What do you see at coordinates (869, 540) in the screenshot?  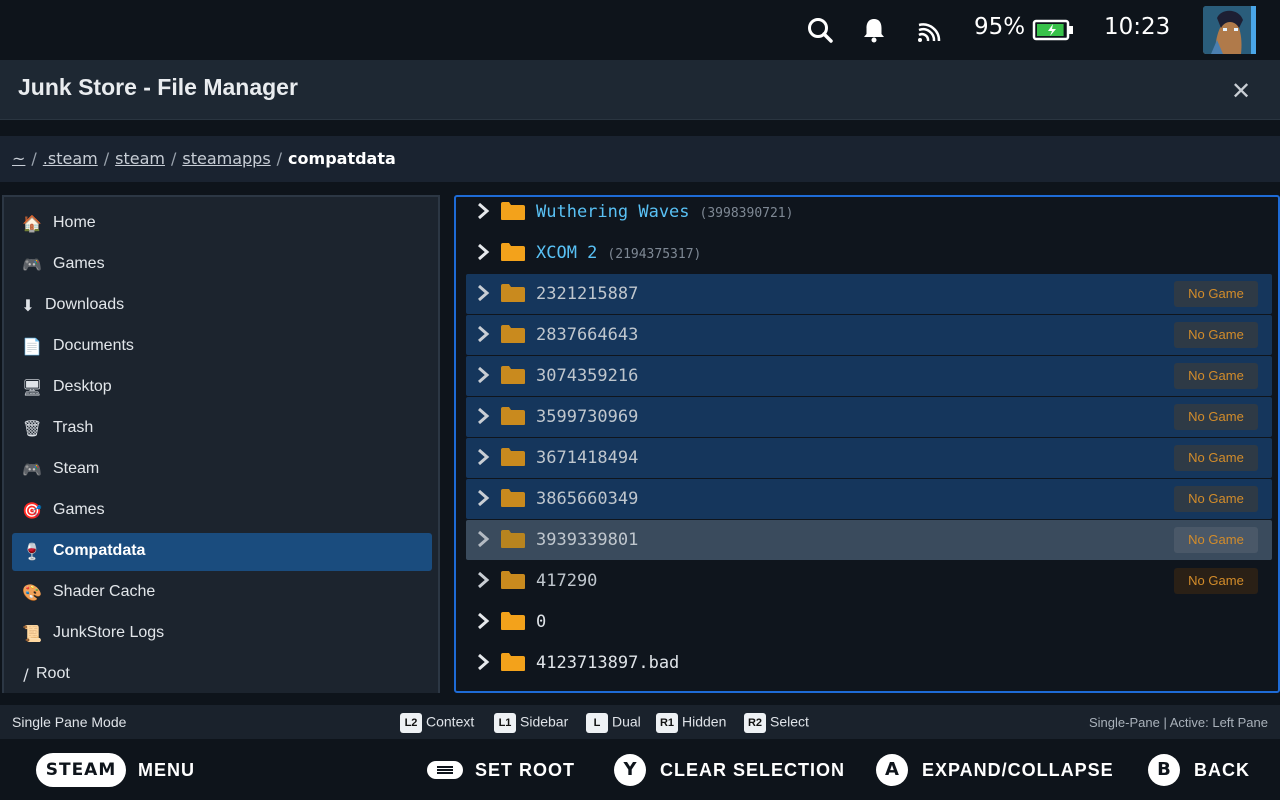 I see `folder-row-focused: 3939339801 No Game` at bounding box center [869, 540].